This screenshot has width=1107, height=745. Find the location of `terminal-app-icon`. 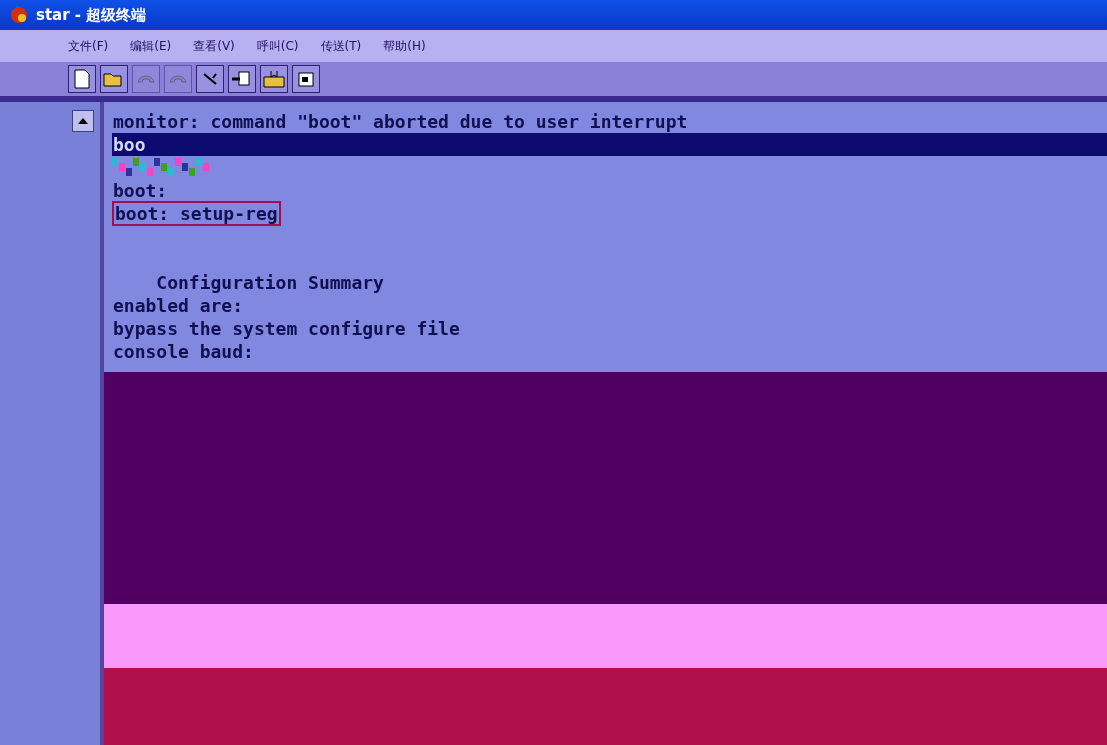

terminal-app-icon is located at coordinates (19, 15).